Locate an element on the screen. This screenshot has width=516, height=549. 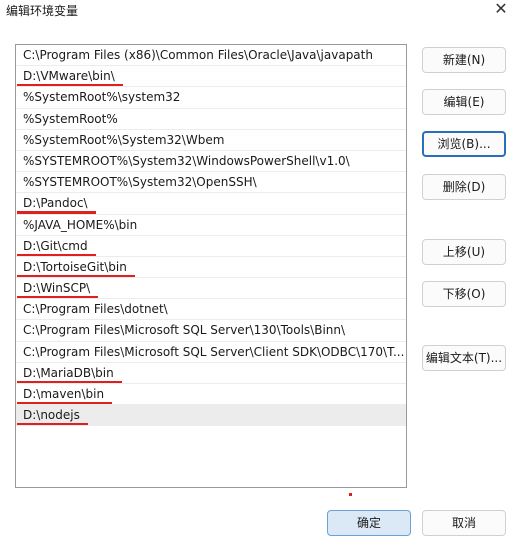
title-bar: 编辑环境变量 ✕ is located at coordinates (258, 10).